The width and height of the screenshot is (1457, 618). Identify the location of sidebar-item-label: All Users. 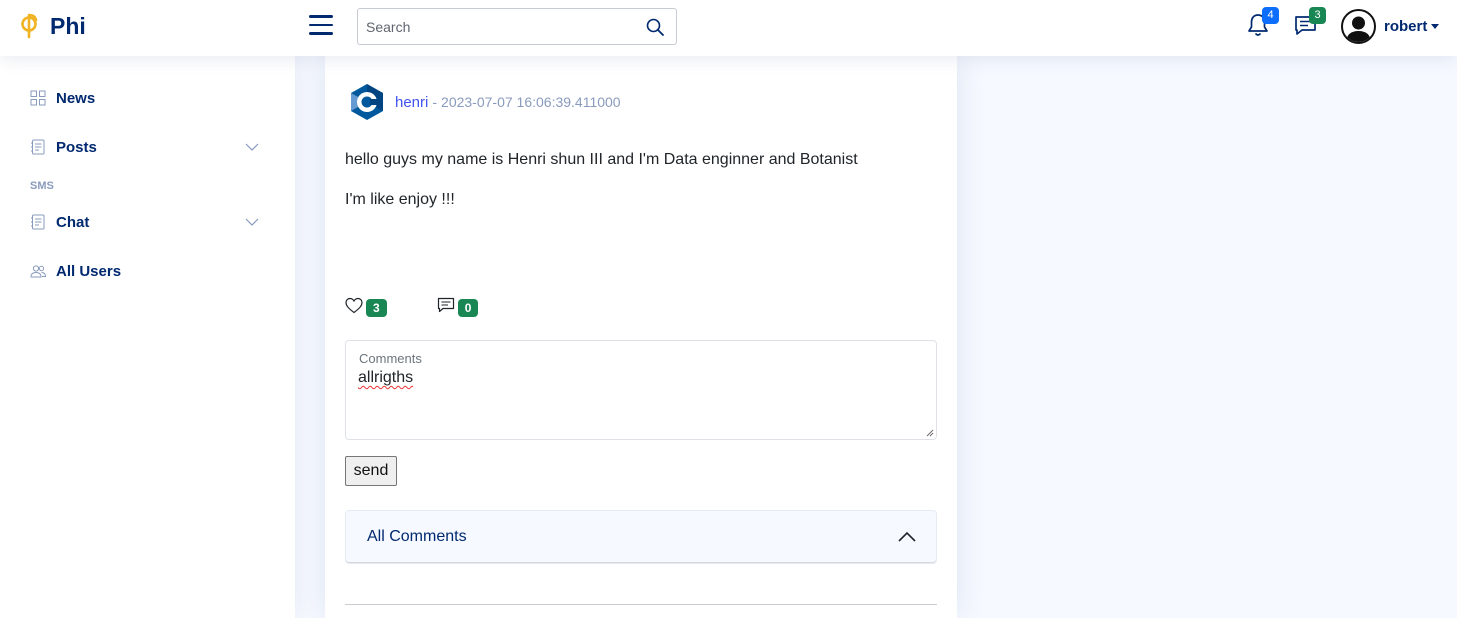
(89, 271).